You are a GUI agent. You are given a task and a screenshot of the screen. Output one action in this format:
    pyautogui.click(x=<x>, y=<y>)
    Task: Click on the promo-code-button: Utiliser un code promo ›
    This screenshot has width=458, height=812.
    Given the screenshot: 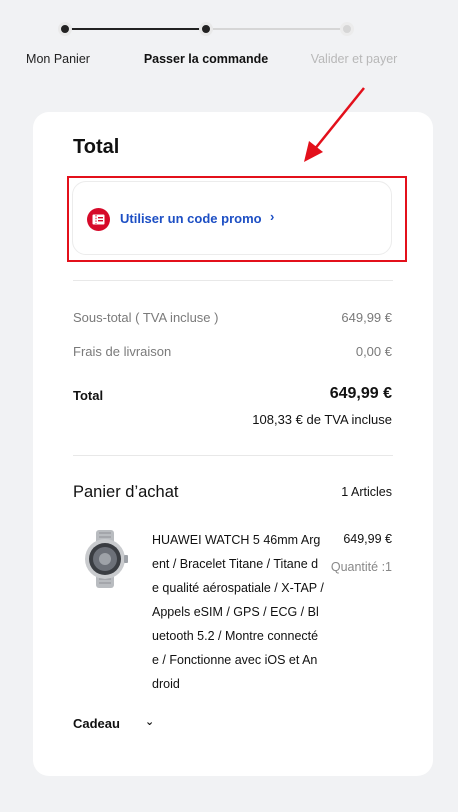 What is the action you would take?
    pyautogui.click(x=232, y=218)
    